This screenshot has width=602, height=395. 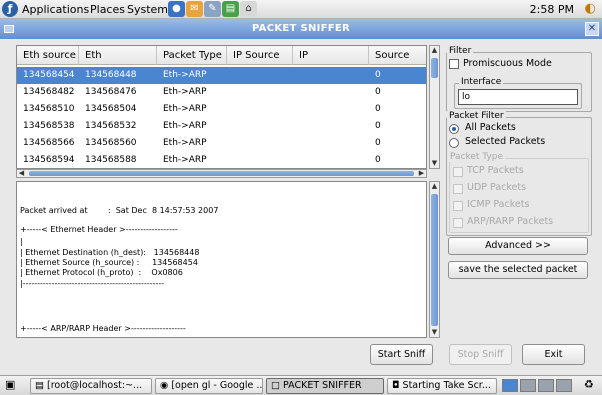 I want to click on column-header: IP Destination, so click(x=331, y=63).